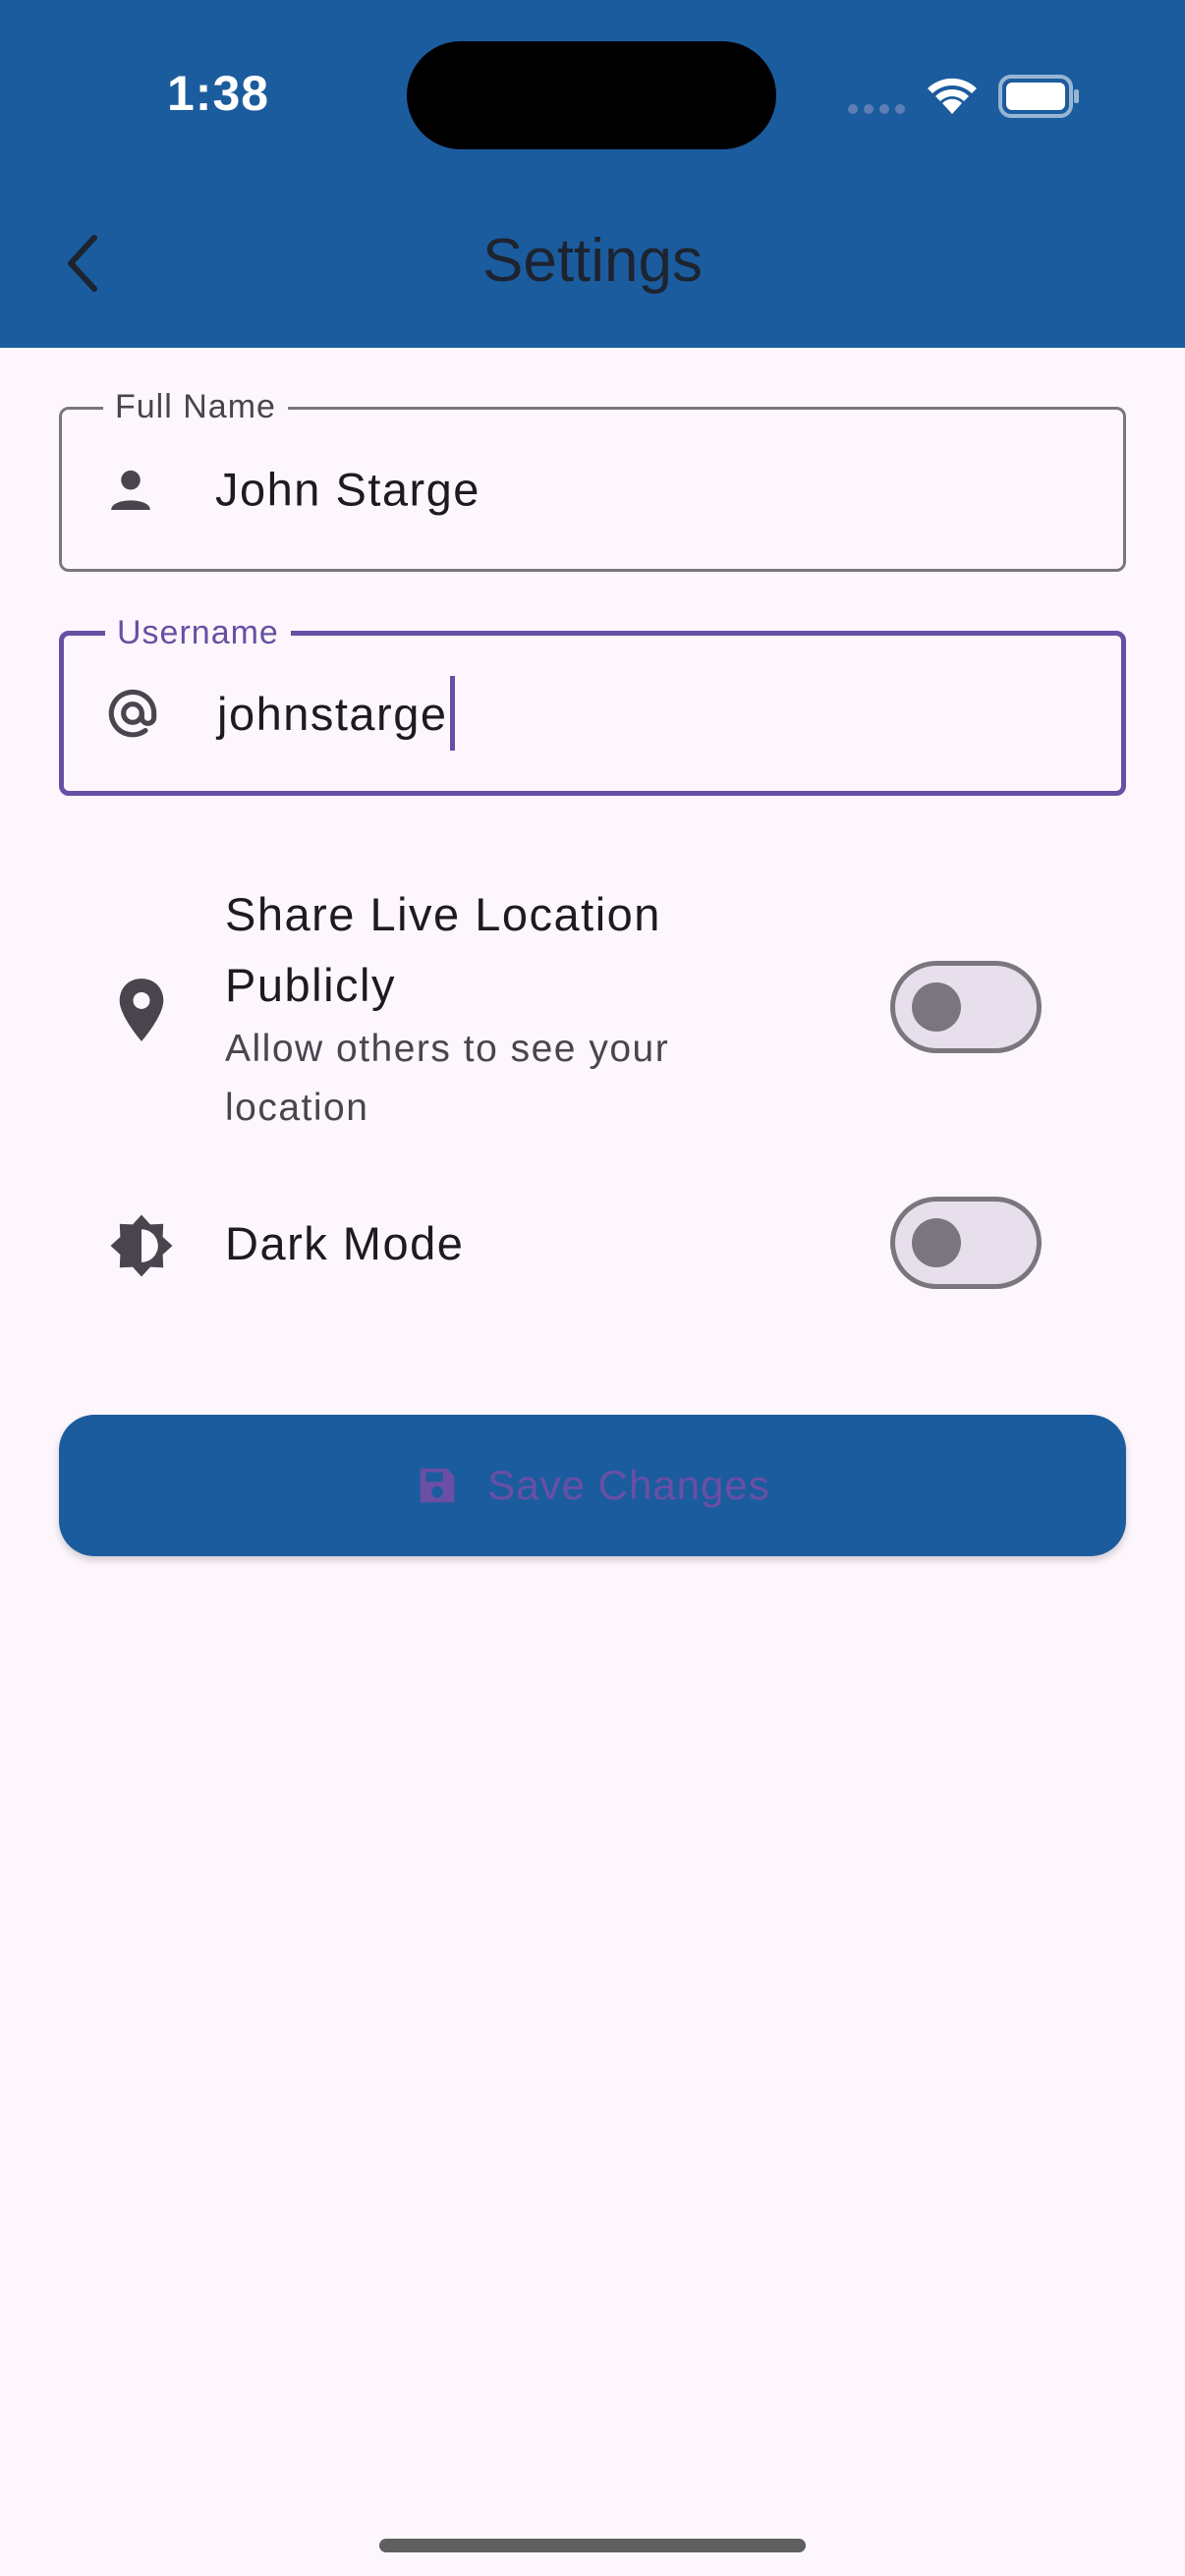  What do you see at coordinates (592, 480) in the screenshot?
I see `full-name-field: Full Name John Starge` at bounding box center [592, 480].